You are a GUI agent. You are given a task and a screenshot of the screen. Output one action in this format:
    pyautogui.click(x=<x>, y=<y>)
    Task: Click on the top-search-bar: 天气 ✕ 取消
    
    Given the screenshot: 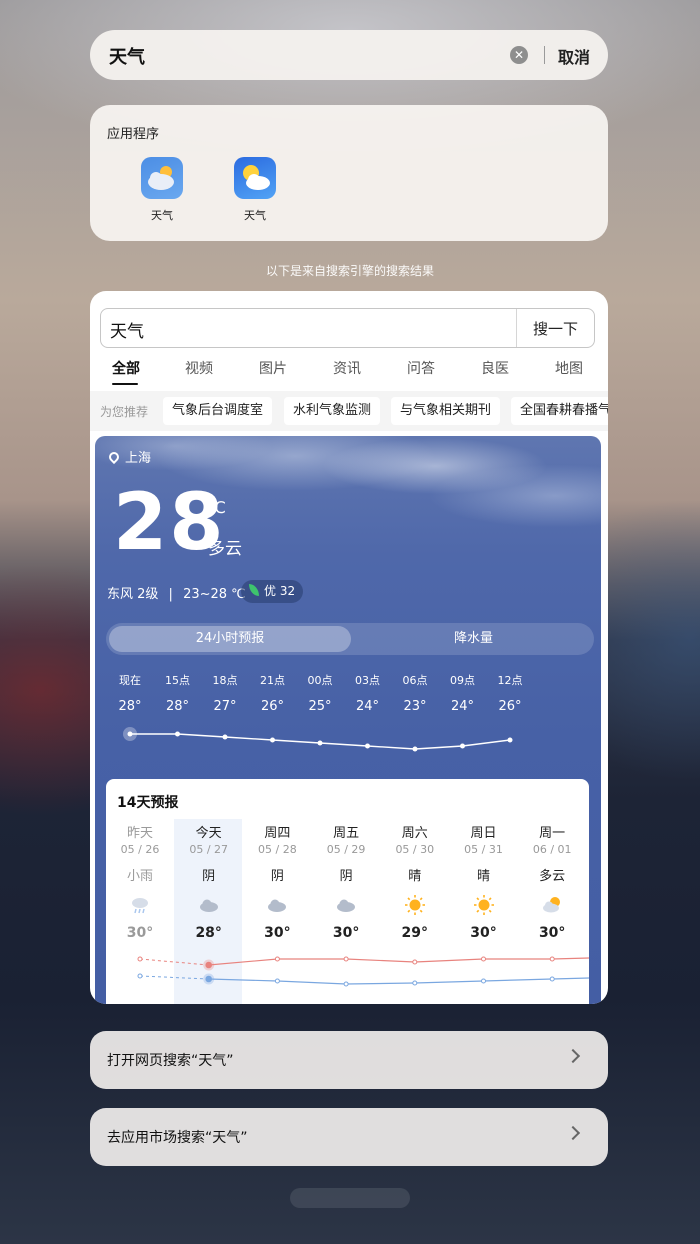 What is the action you would take?
    pyautogui.click(x=349, y=55)
    